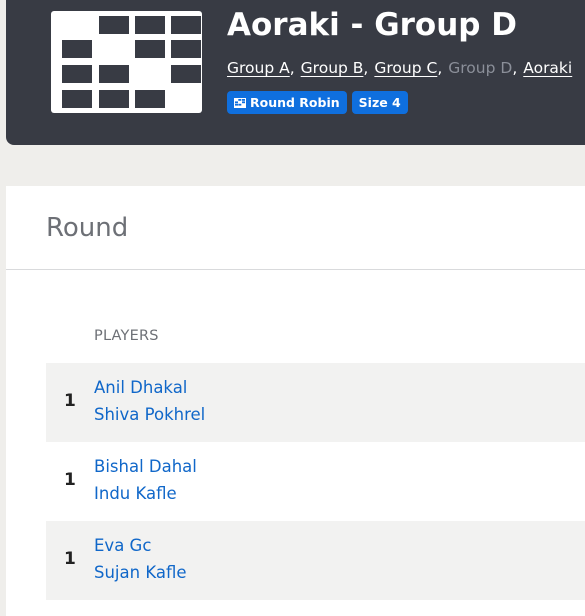 This screenshot has height=616, width=585. I want to click on breadcrumb: Group A, Group B, Group C, Group D, Aoraki, so click(399, 68).